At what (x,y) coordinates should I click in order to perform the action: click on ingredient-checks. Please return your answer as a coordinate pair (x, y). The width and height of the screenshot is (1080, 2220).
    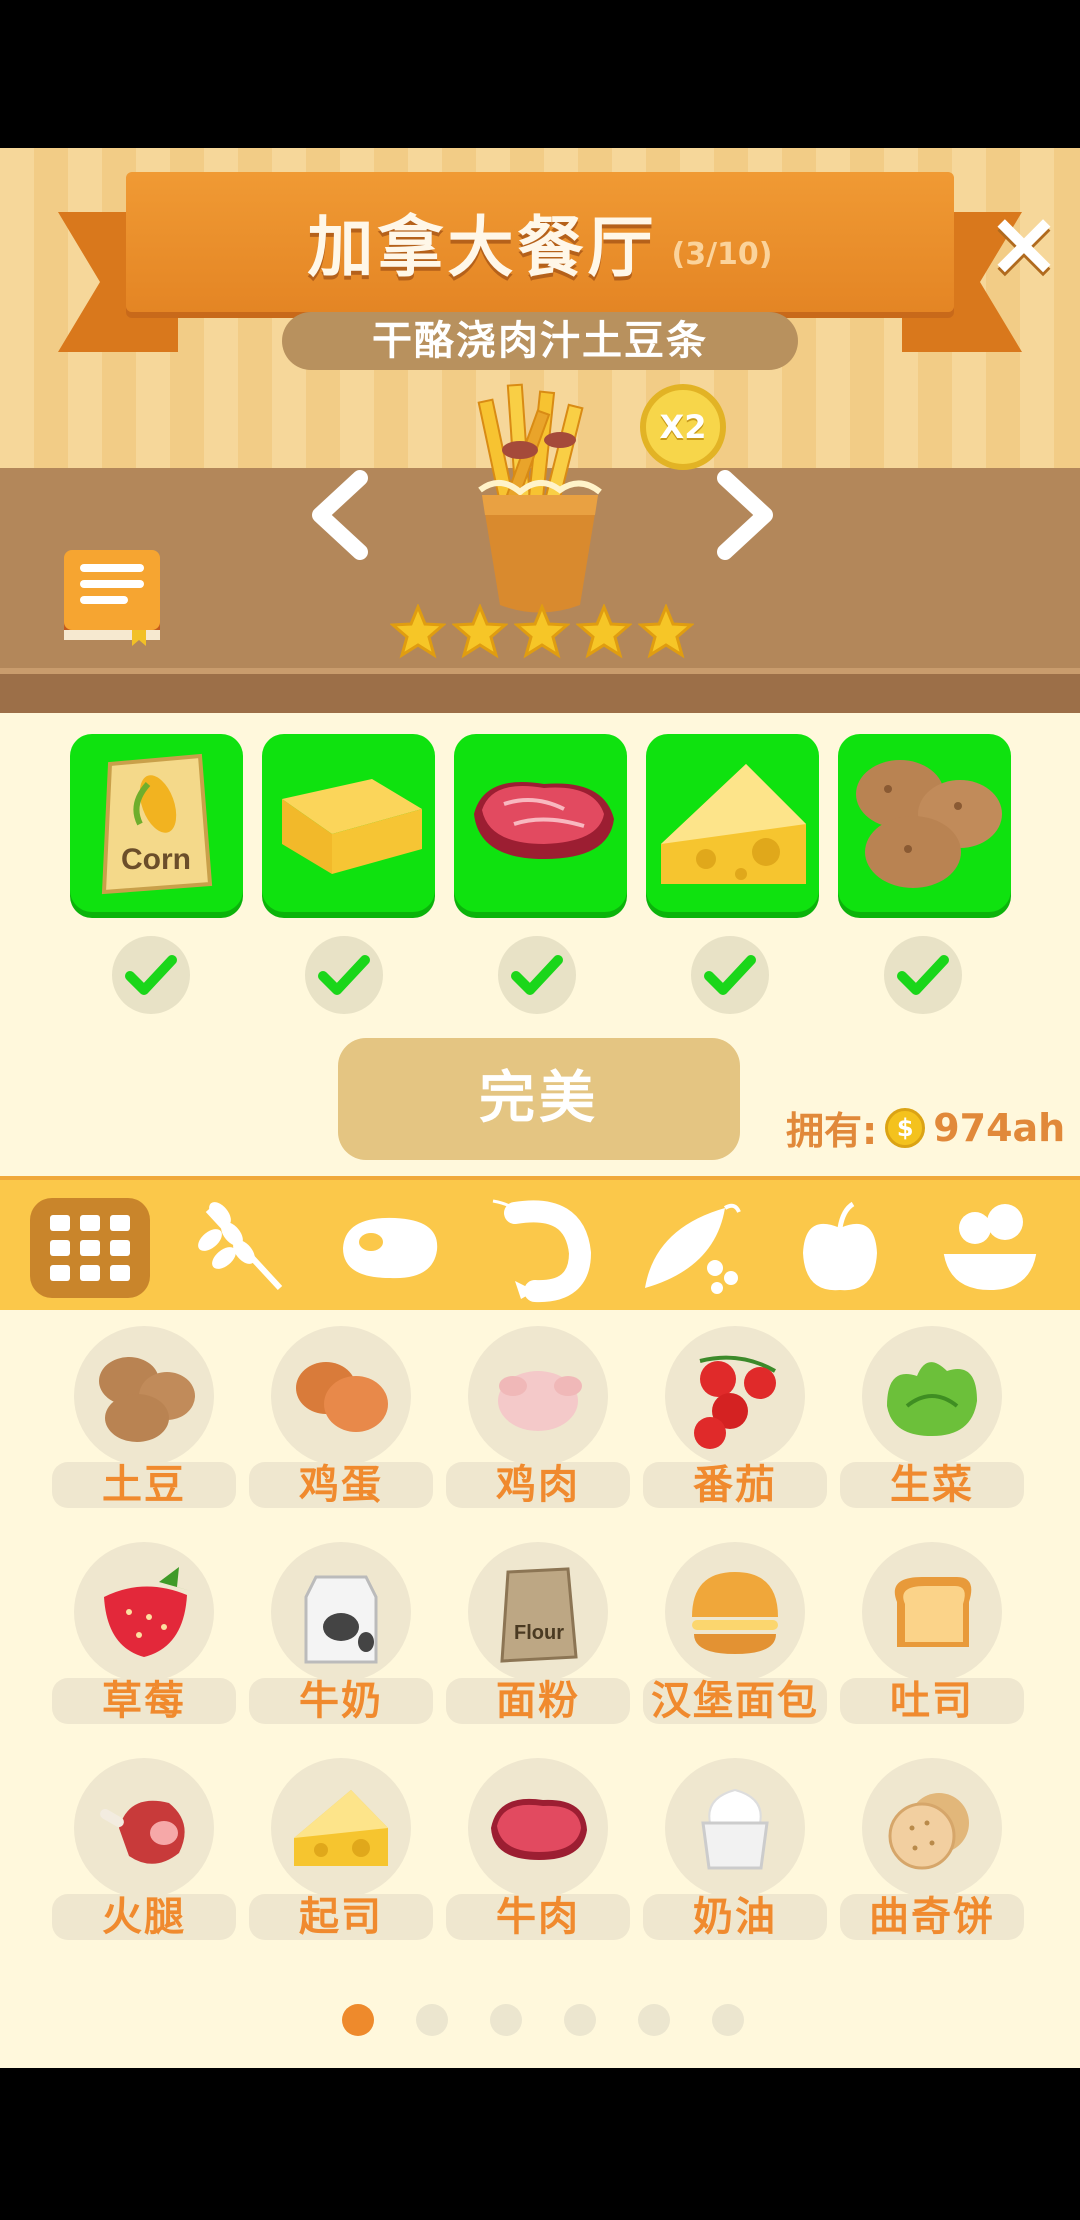
    Looking at the image, I should click on (537, 975).